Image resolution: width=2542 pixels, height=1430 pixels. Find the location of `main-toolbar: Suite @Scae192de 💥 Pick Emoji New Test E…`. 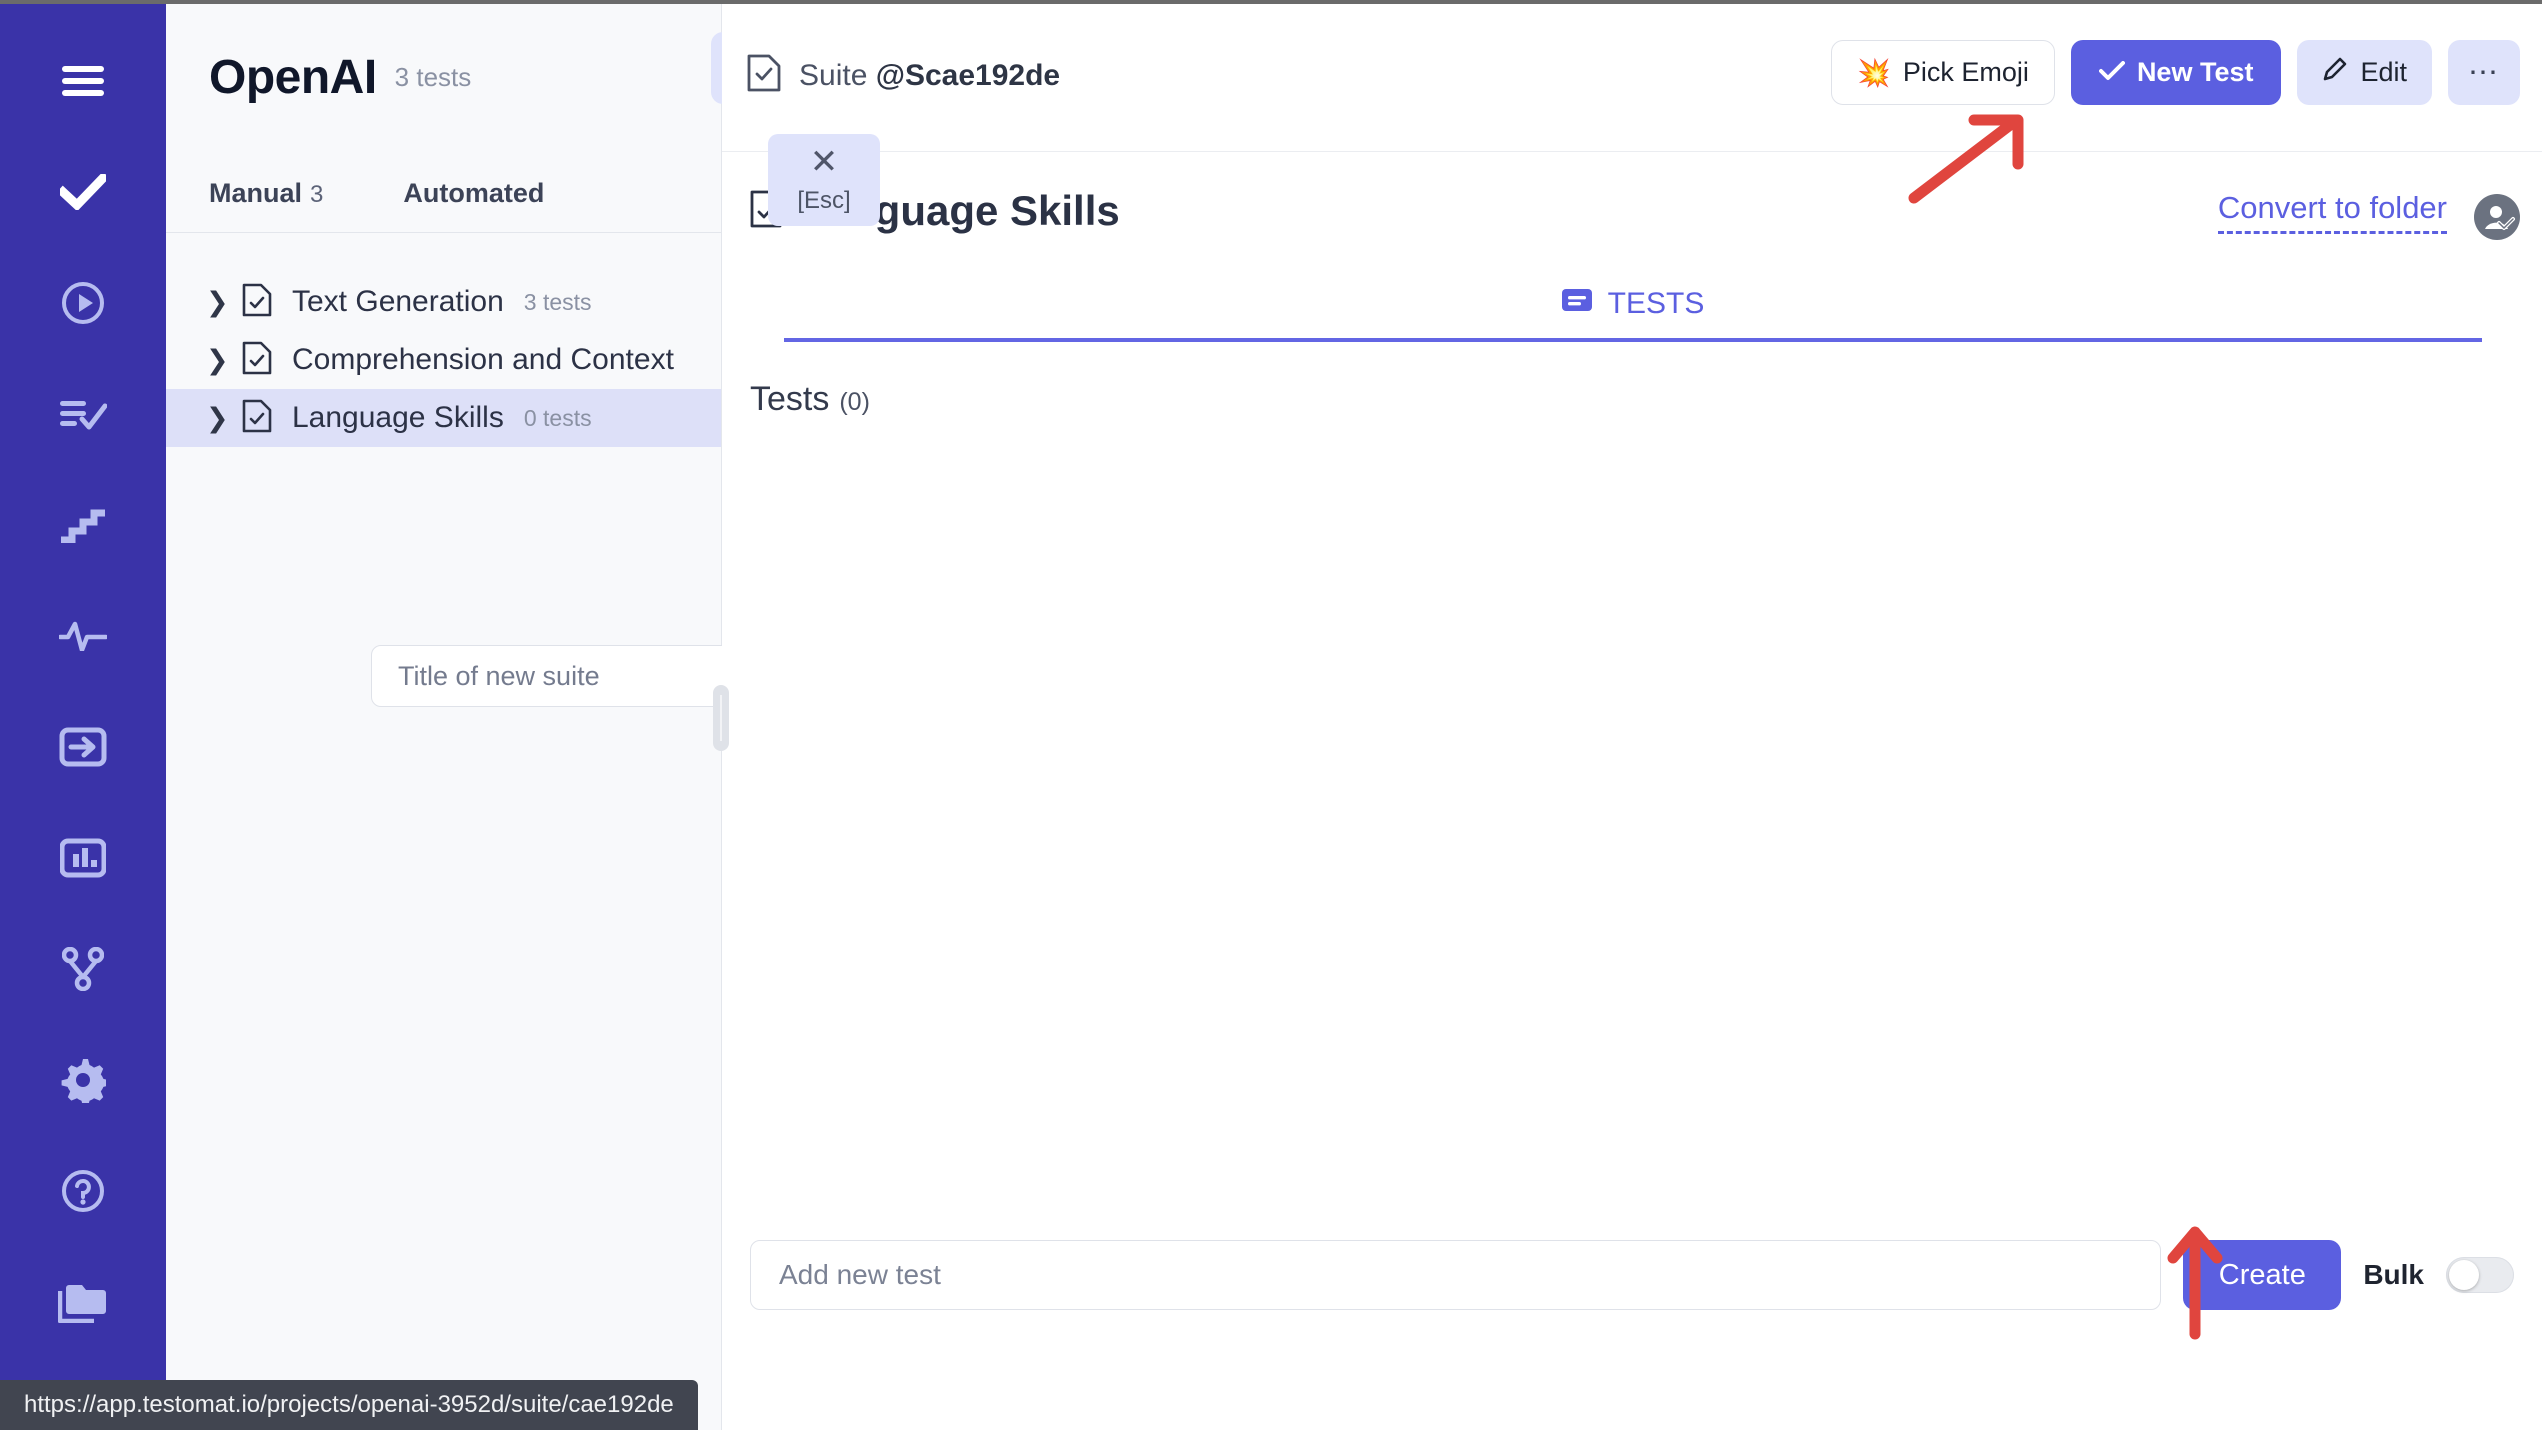

main-toolbar: Suite @Scae192de 💥 Pick Emoji New Test E… is located at coordinates (1632, 76).